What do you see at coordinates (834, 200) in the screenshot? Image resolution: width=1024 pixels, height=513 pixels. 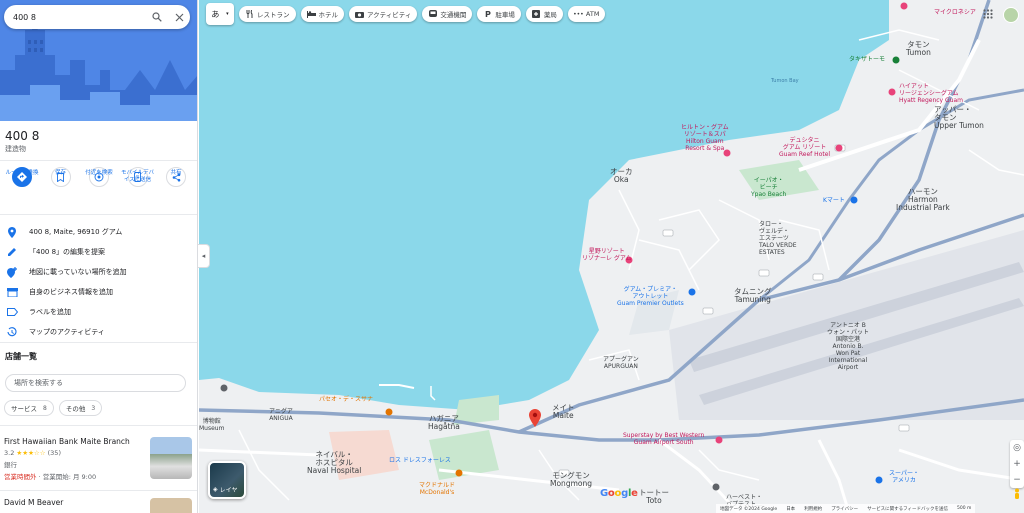 I see `map-label-kmart: Kマート` at bounding box center [834, 200].